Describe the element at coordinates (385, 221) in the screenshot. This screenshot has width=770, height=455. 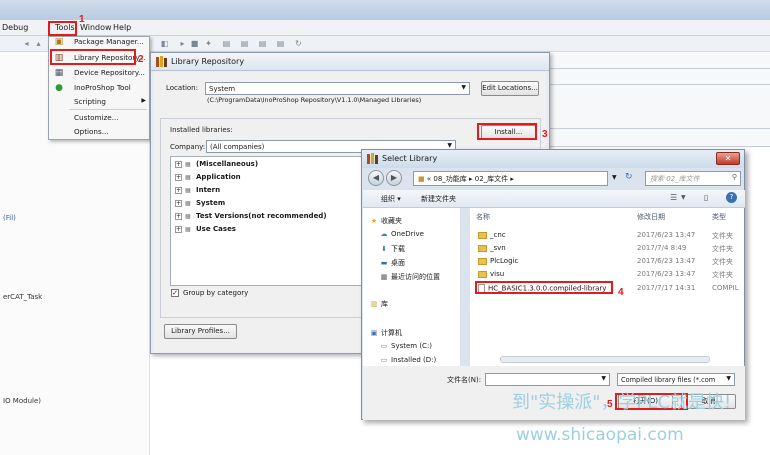
I see `nav-item-favorites: ★ 收藏夹` at that location.